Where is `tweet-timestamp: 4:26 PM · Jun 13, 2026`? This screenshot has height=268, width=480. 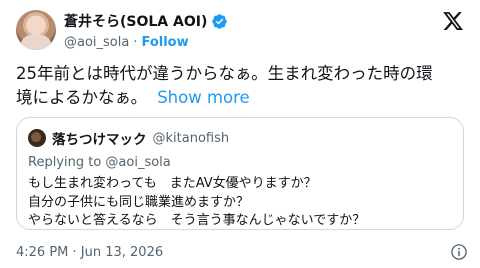 tweet-timestamp: 4:26 PM · Jun 13, 2026 is located at coordinates (89, 252).